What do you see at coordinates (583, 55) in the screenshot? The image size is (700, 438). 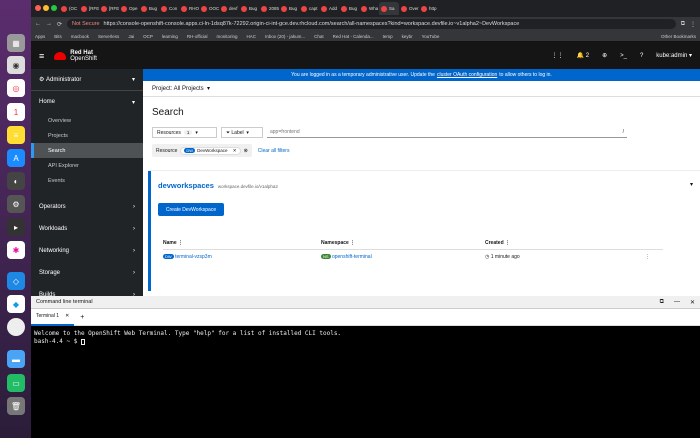 I see `notifications-button: 🔔 2` at bounding box center [583, 55].